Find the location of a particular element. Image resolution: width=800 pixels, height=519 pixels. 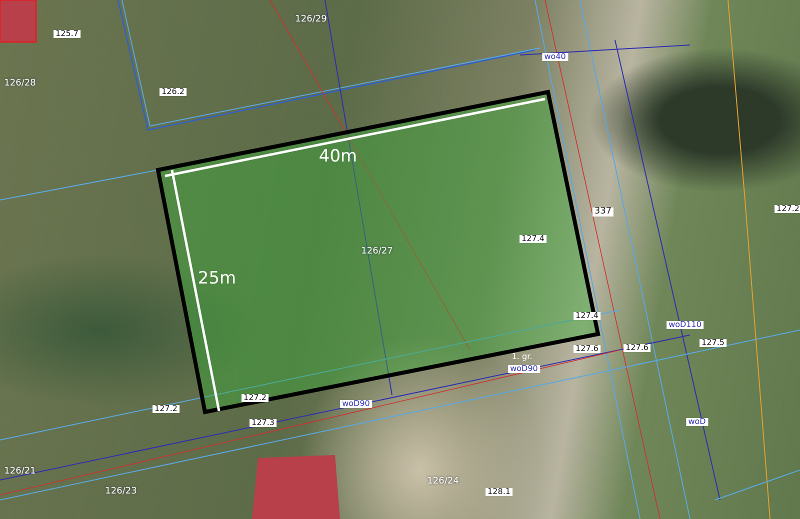

elevation-label: 126.2 is located at coordinates (173, 92).